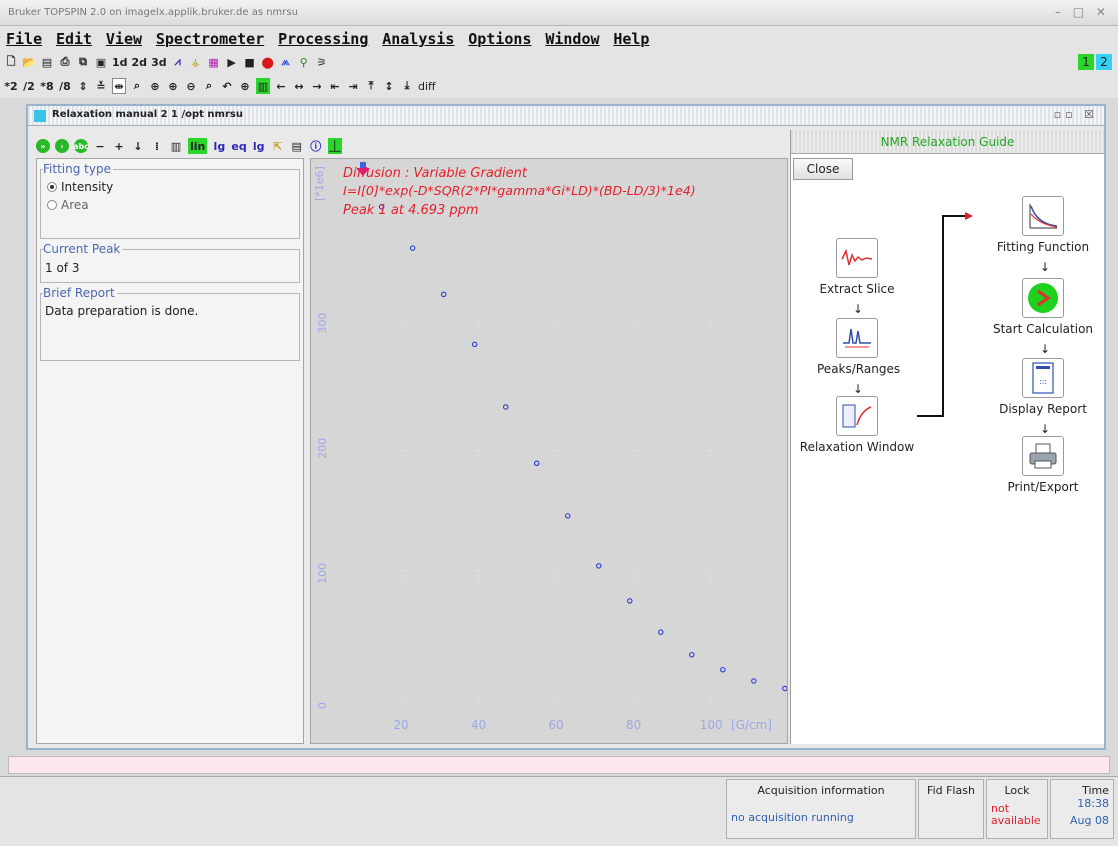 This screenshot has height=846, width=1118. I want to click on start-icon: ›, so click(62, 146).